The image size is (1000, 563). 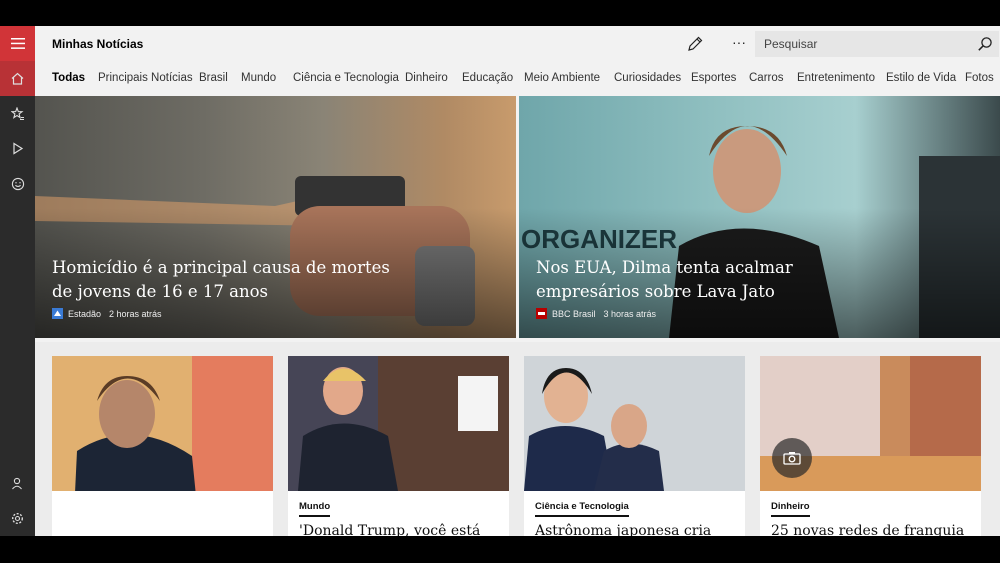 I want to click on search-input, so click(x=860, y=44).